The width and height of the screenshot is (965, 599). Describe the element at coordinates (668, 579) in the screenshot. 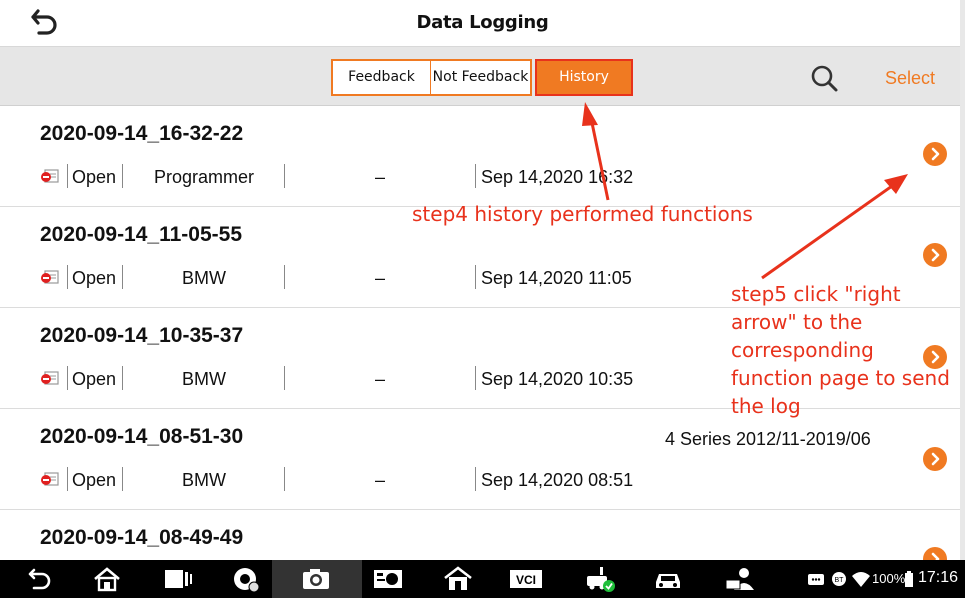

I see `car-icon` at that location.